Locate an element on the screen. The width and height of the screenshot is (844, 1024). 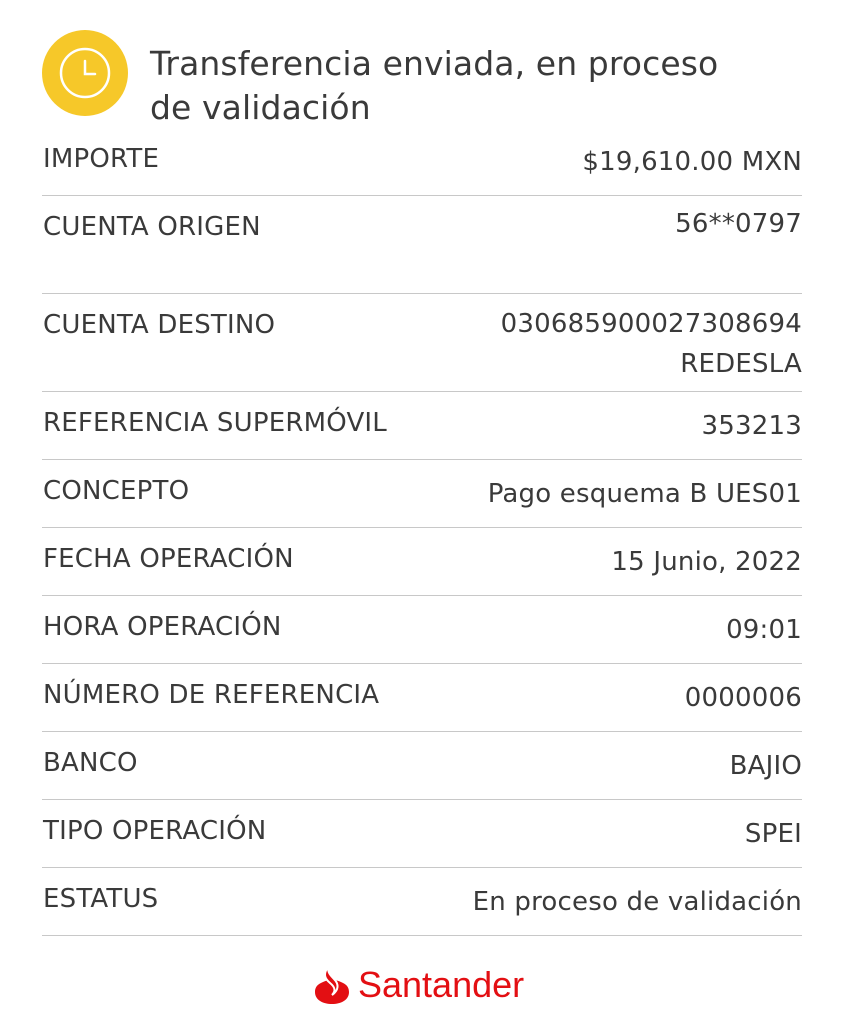
detail-value: En proceso de validación is located at coordinates (637, 902).